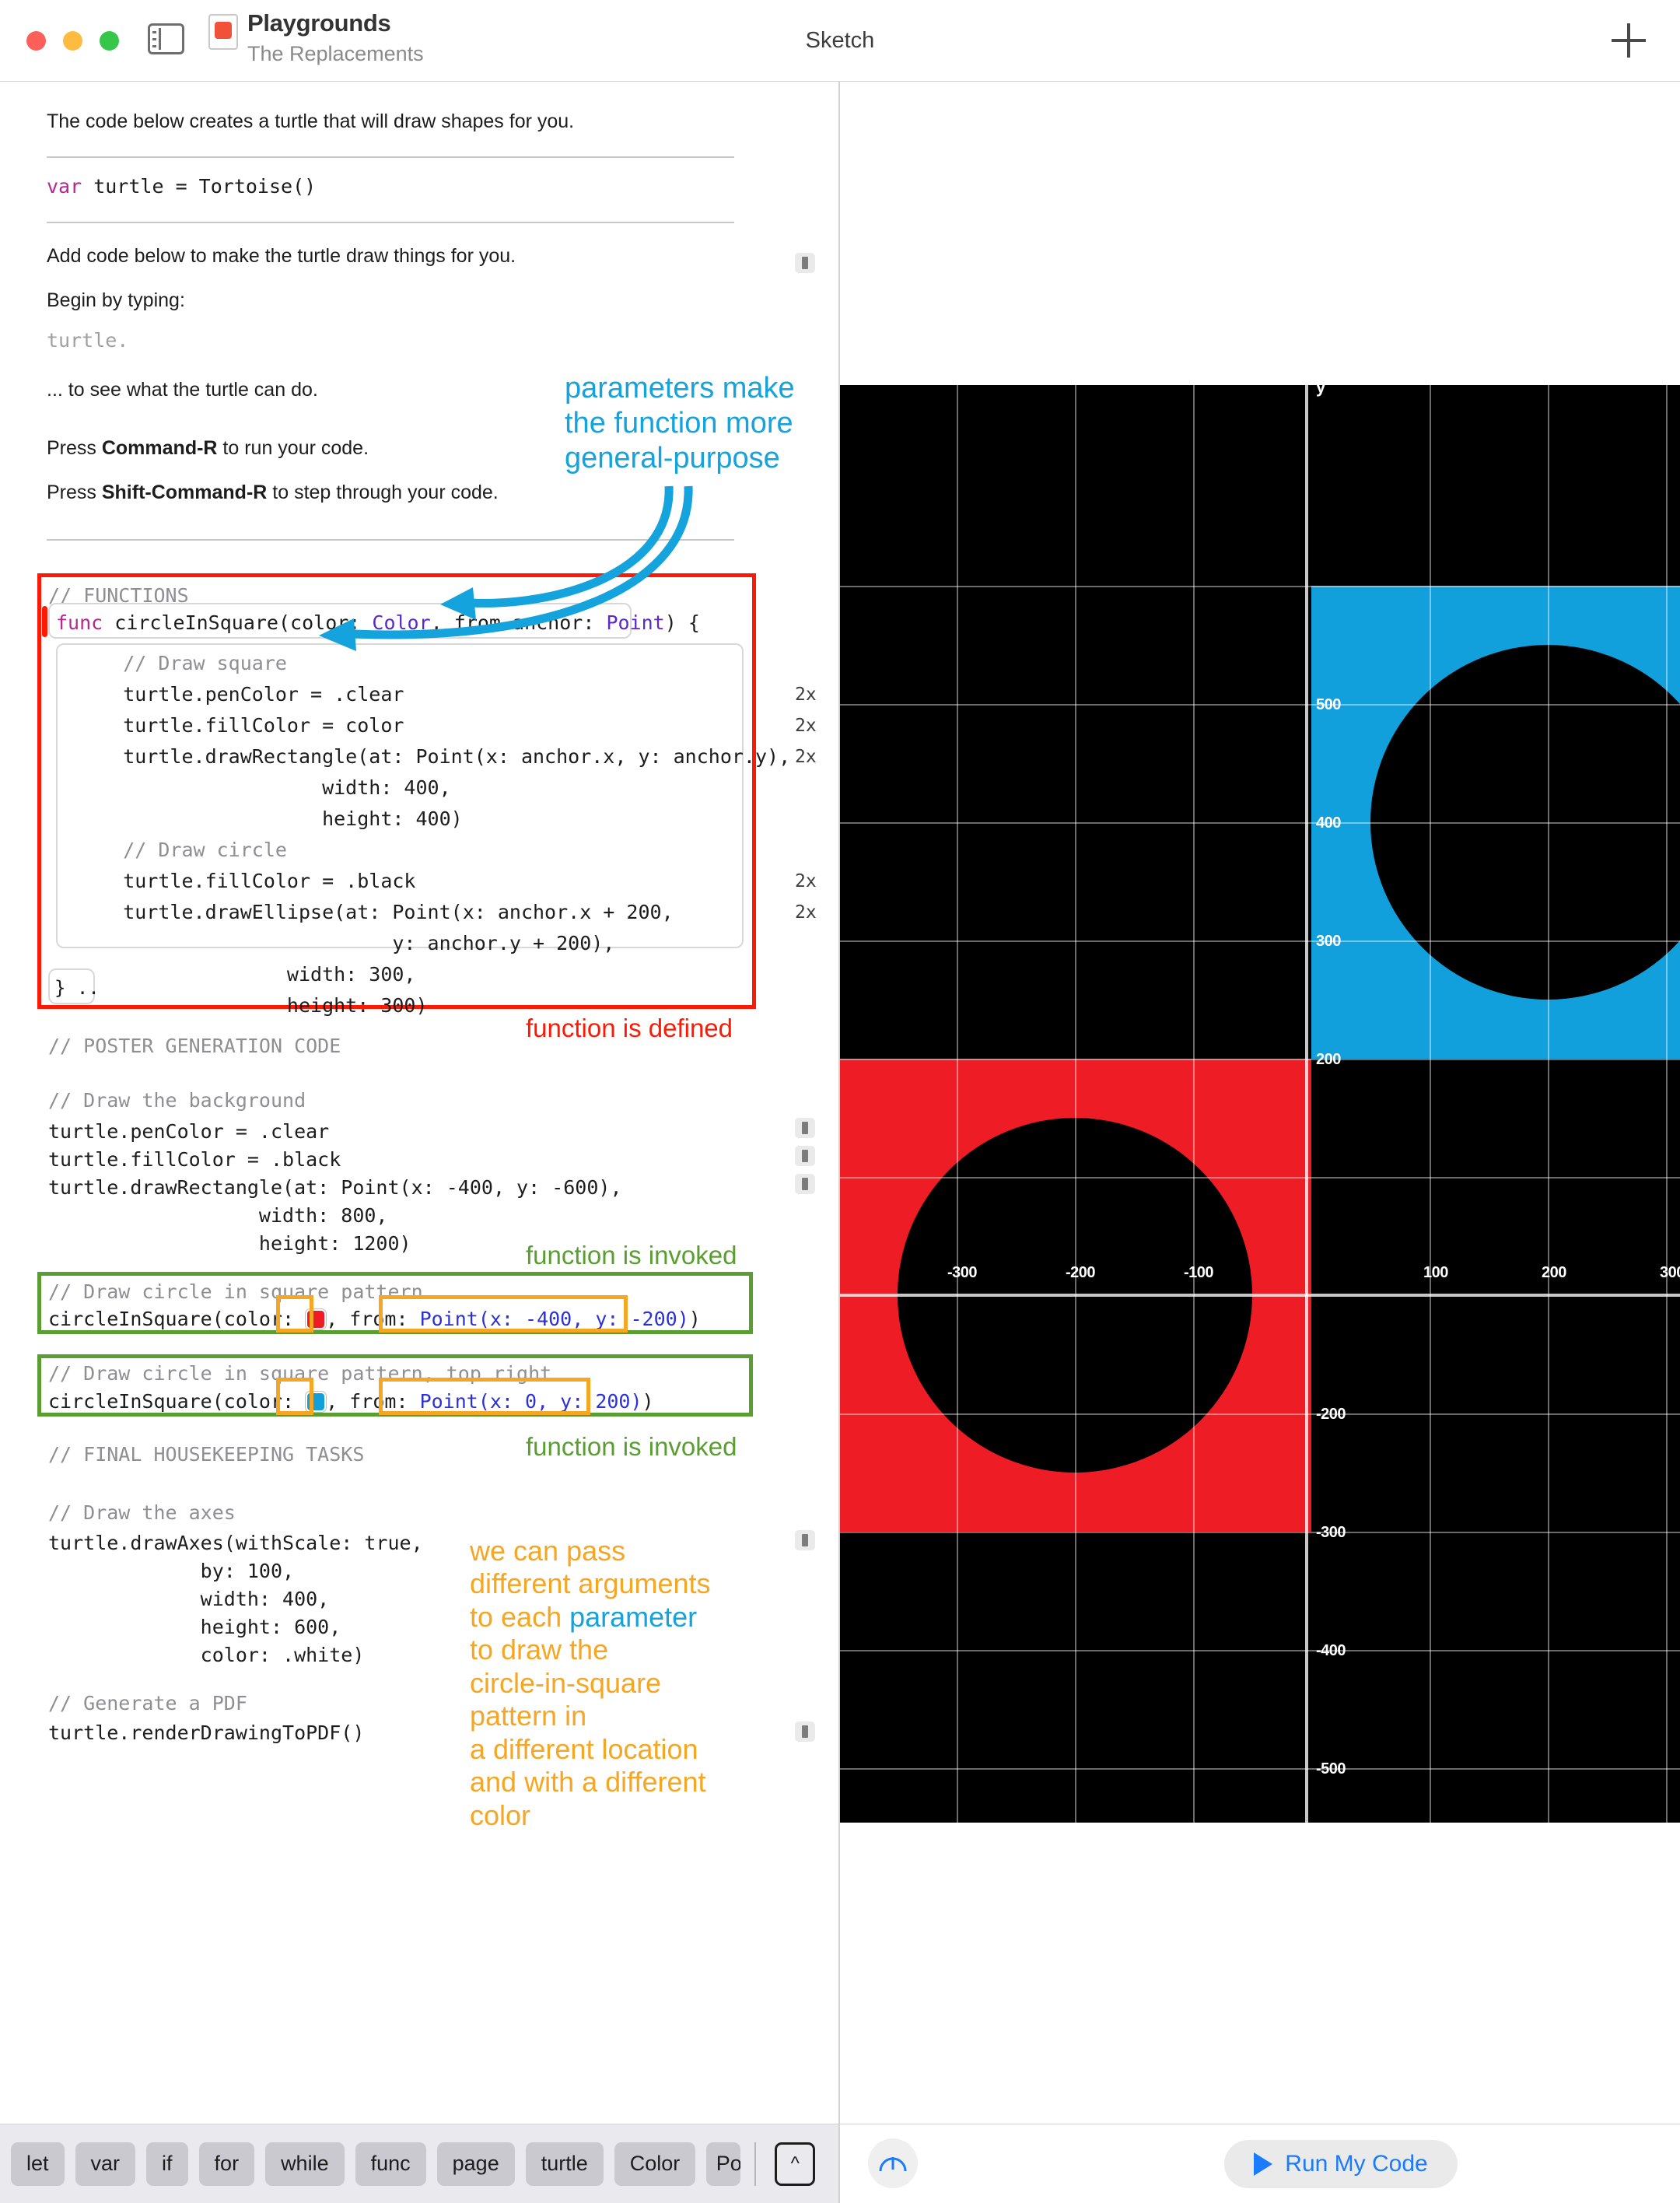 The height and width of the screenshot is (2203, 1680). I want to click on keyword-var: var, so click(64, 187).